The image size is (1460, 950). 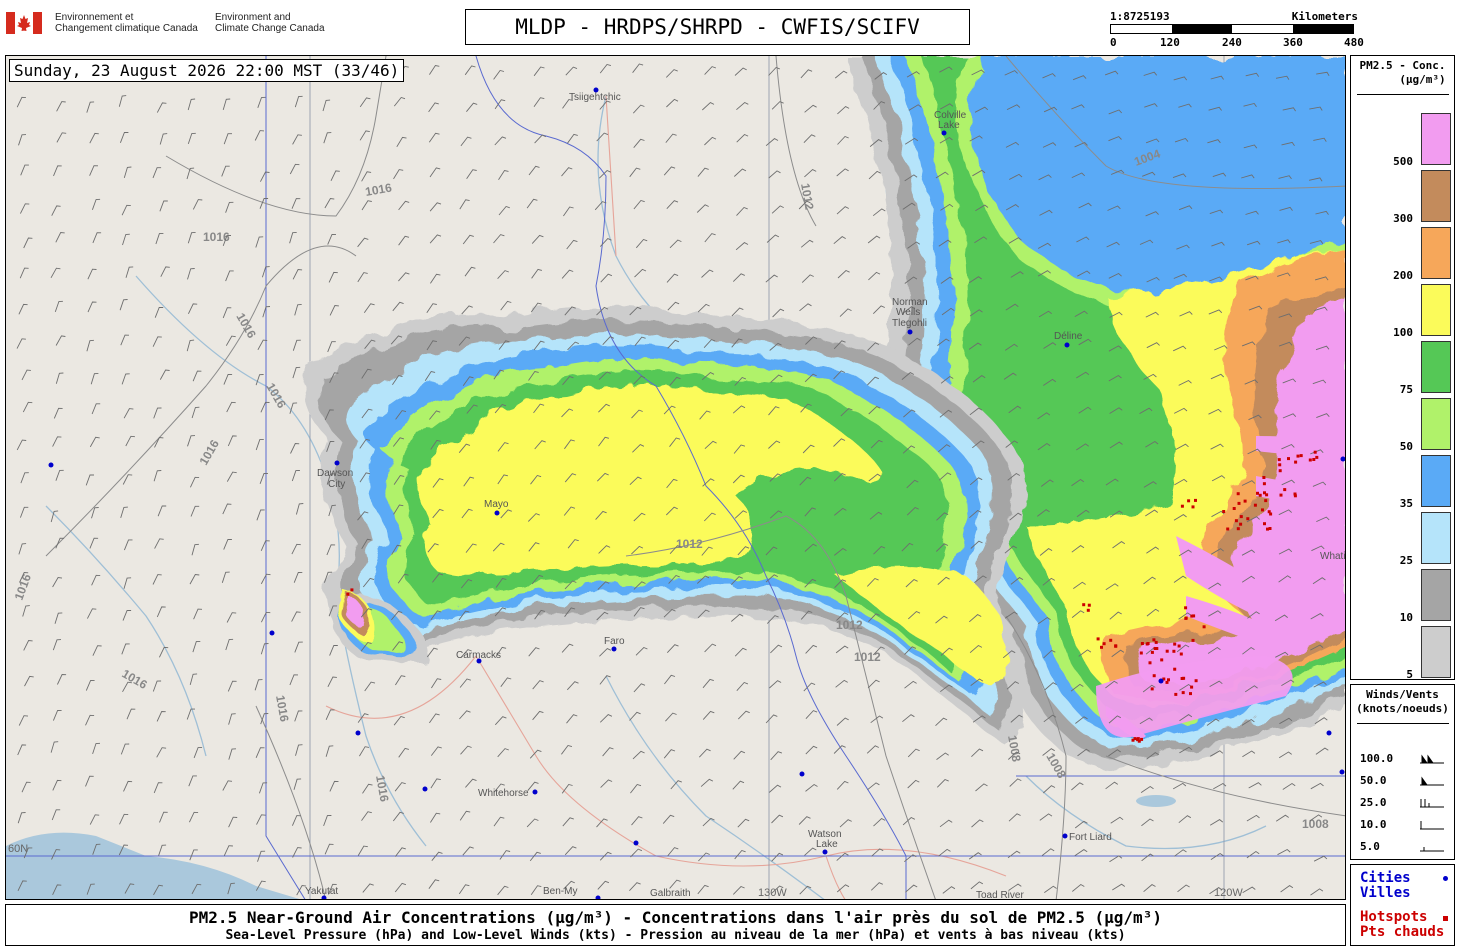 What do you see at coordinates (717, 27) in the screenshot?
I see `product-title: MLDP - HRDPS/SHRPD - CWFIS/SCIFV` at bounding box center [717, 27].